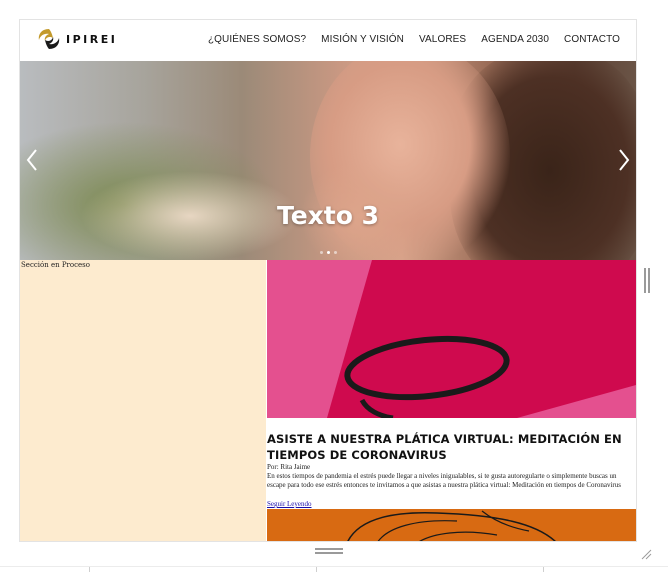 The height and width of the screenshot is (573, 668). I want to click on section-status-label: Sección en Proceso, so click(55, 265).